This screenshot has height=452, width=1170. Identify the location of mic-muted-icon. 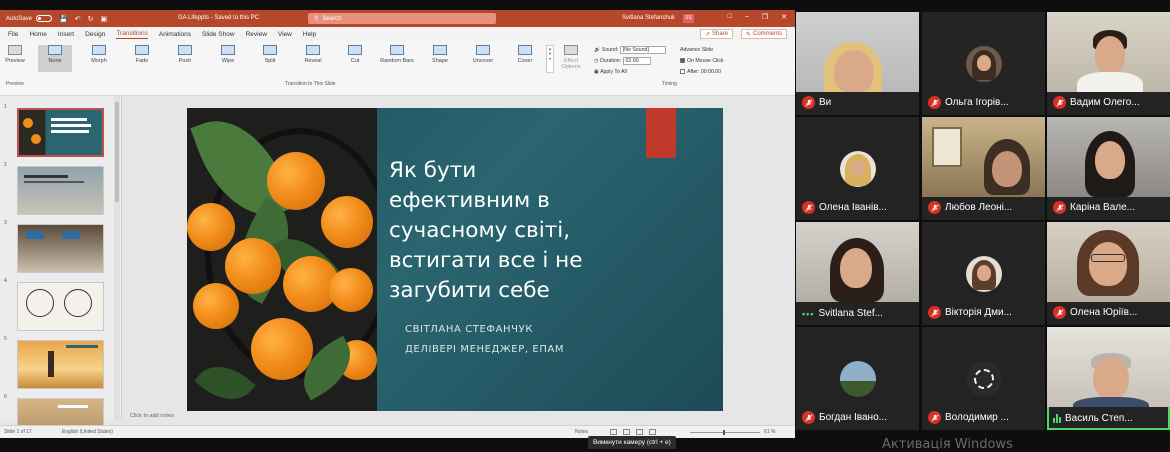
(1059, 312).